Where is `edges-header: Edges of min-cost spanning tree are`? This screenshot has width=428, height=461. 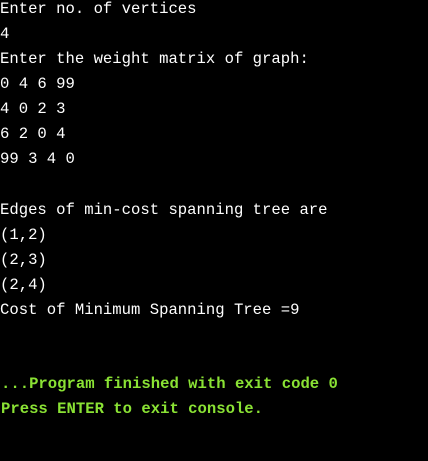
edges-header: Edges of min-cost spanning tree are is located at coordinates (164, 210).